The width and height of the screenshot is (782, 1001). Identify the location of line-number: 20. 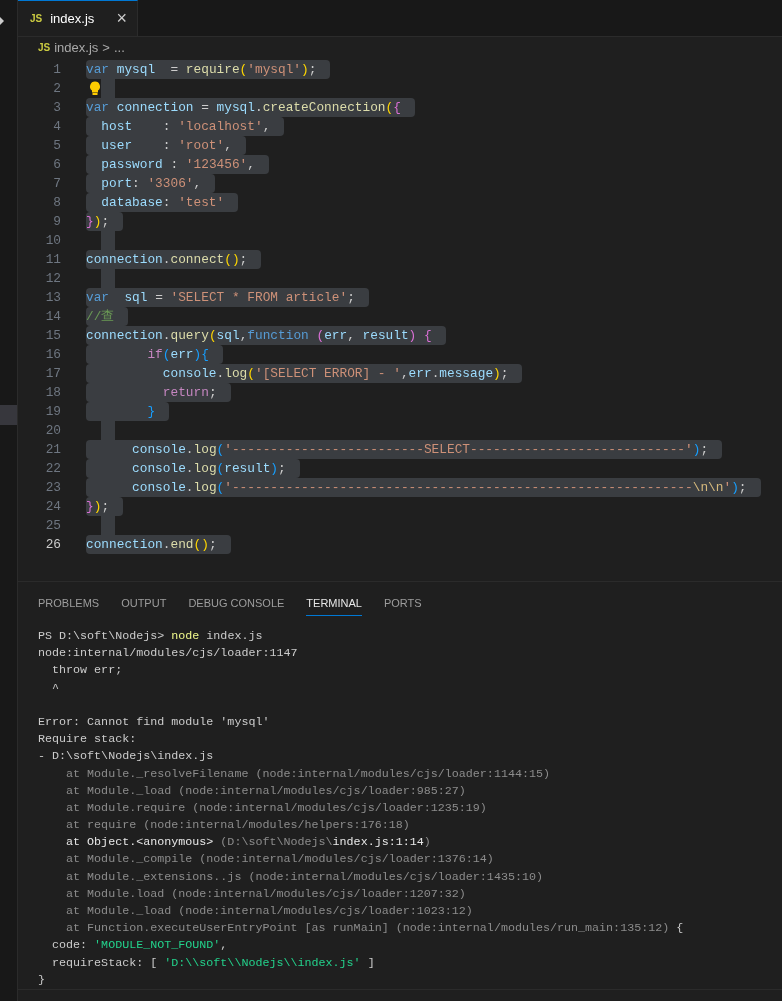
(52, 430).